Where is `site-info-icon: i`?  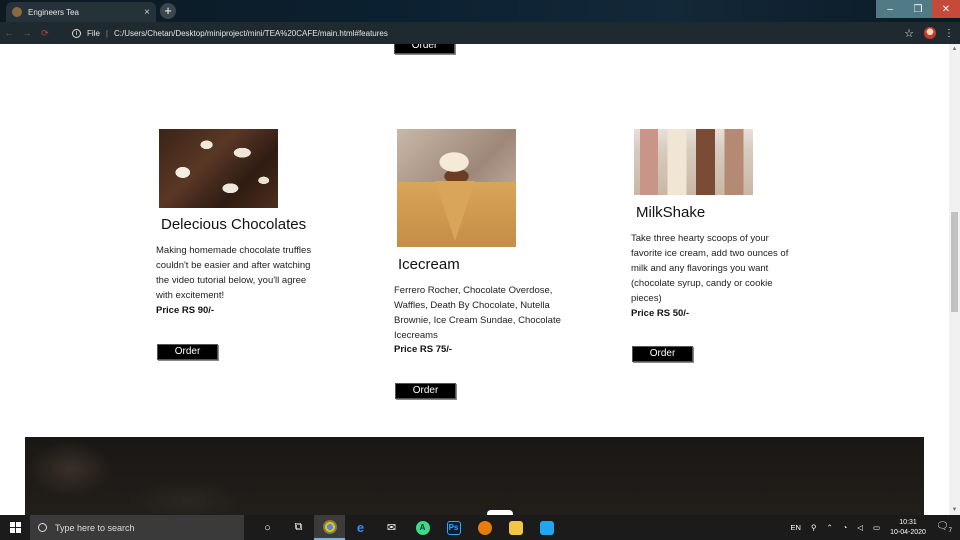
site-info-icon: i is located at coordinates (76, 33).